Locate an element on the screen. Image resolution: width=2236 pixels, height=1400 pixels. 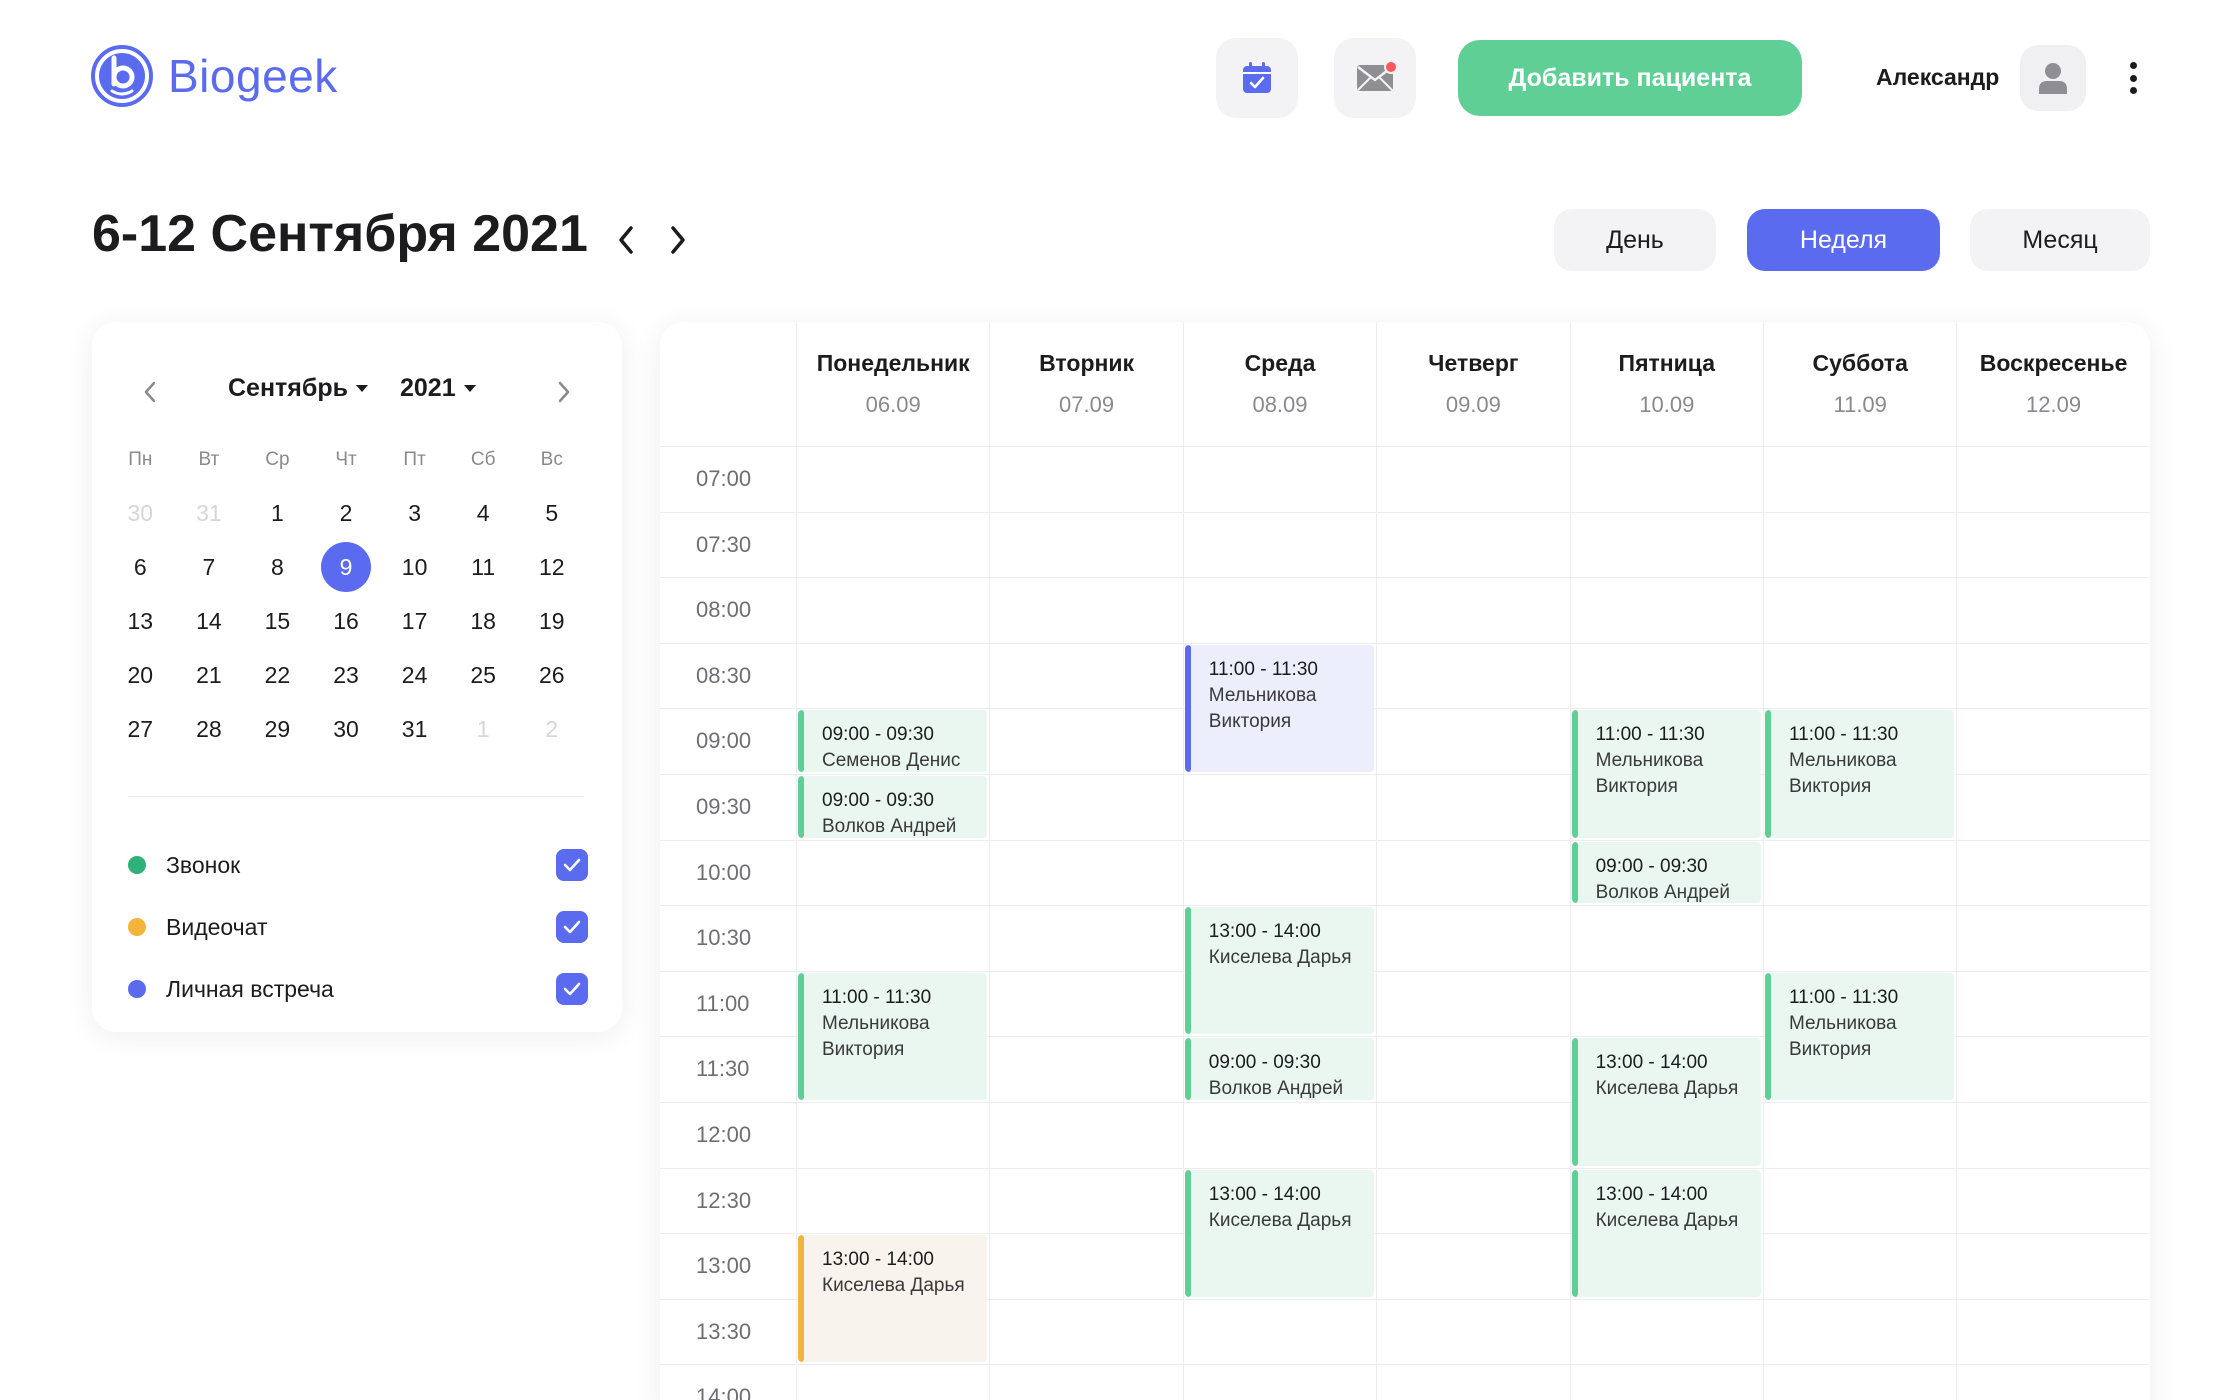
calendar-day: 8 is located at coordinates (277, 567).